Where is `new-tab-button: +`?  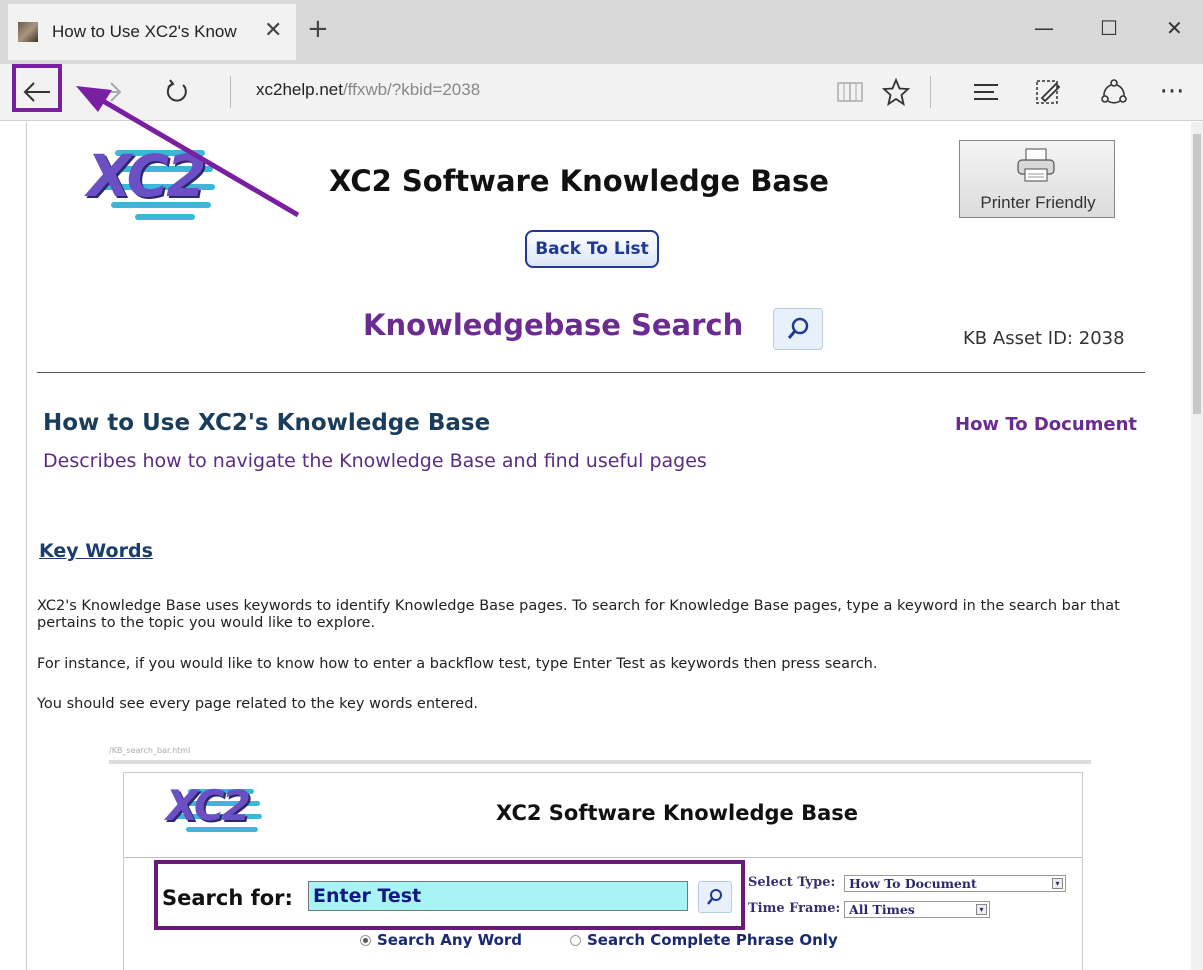 new-tab-button: + is located at coordinates (318, 29).